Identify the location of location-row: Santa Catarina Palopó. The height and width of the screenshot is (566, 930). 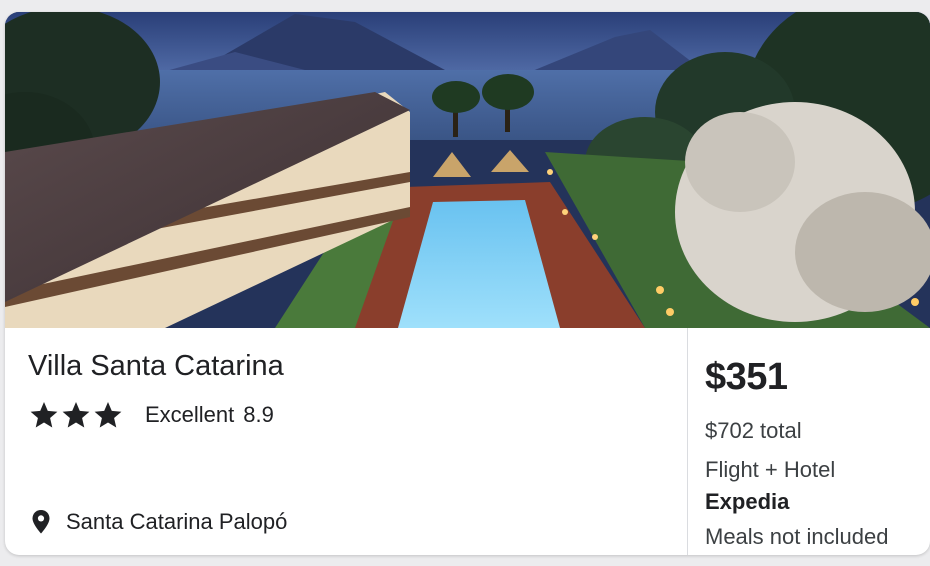
(159, 522).